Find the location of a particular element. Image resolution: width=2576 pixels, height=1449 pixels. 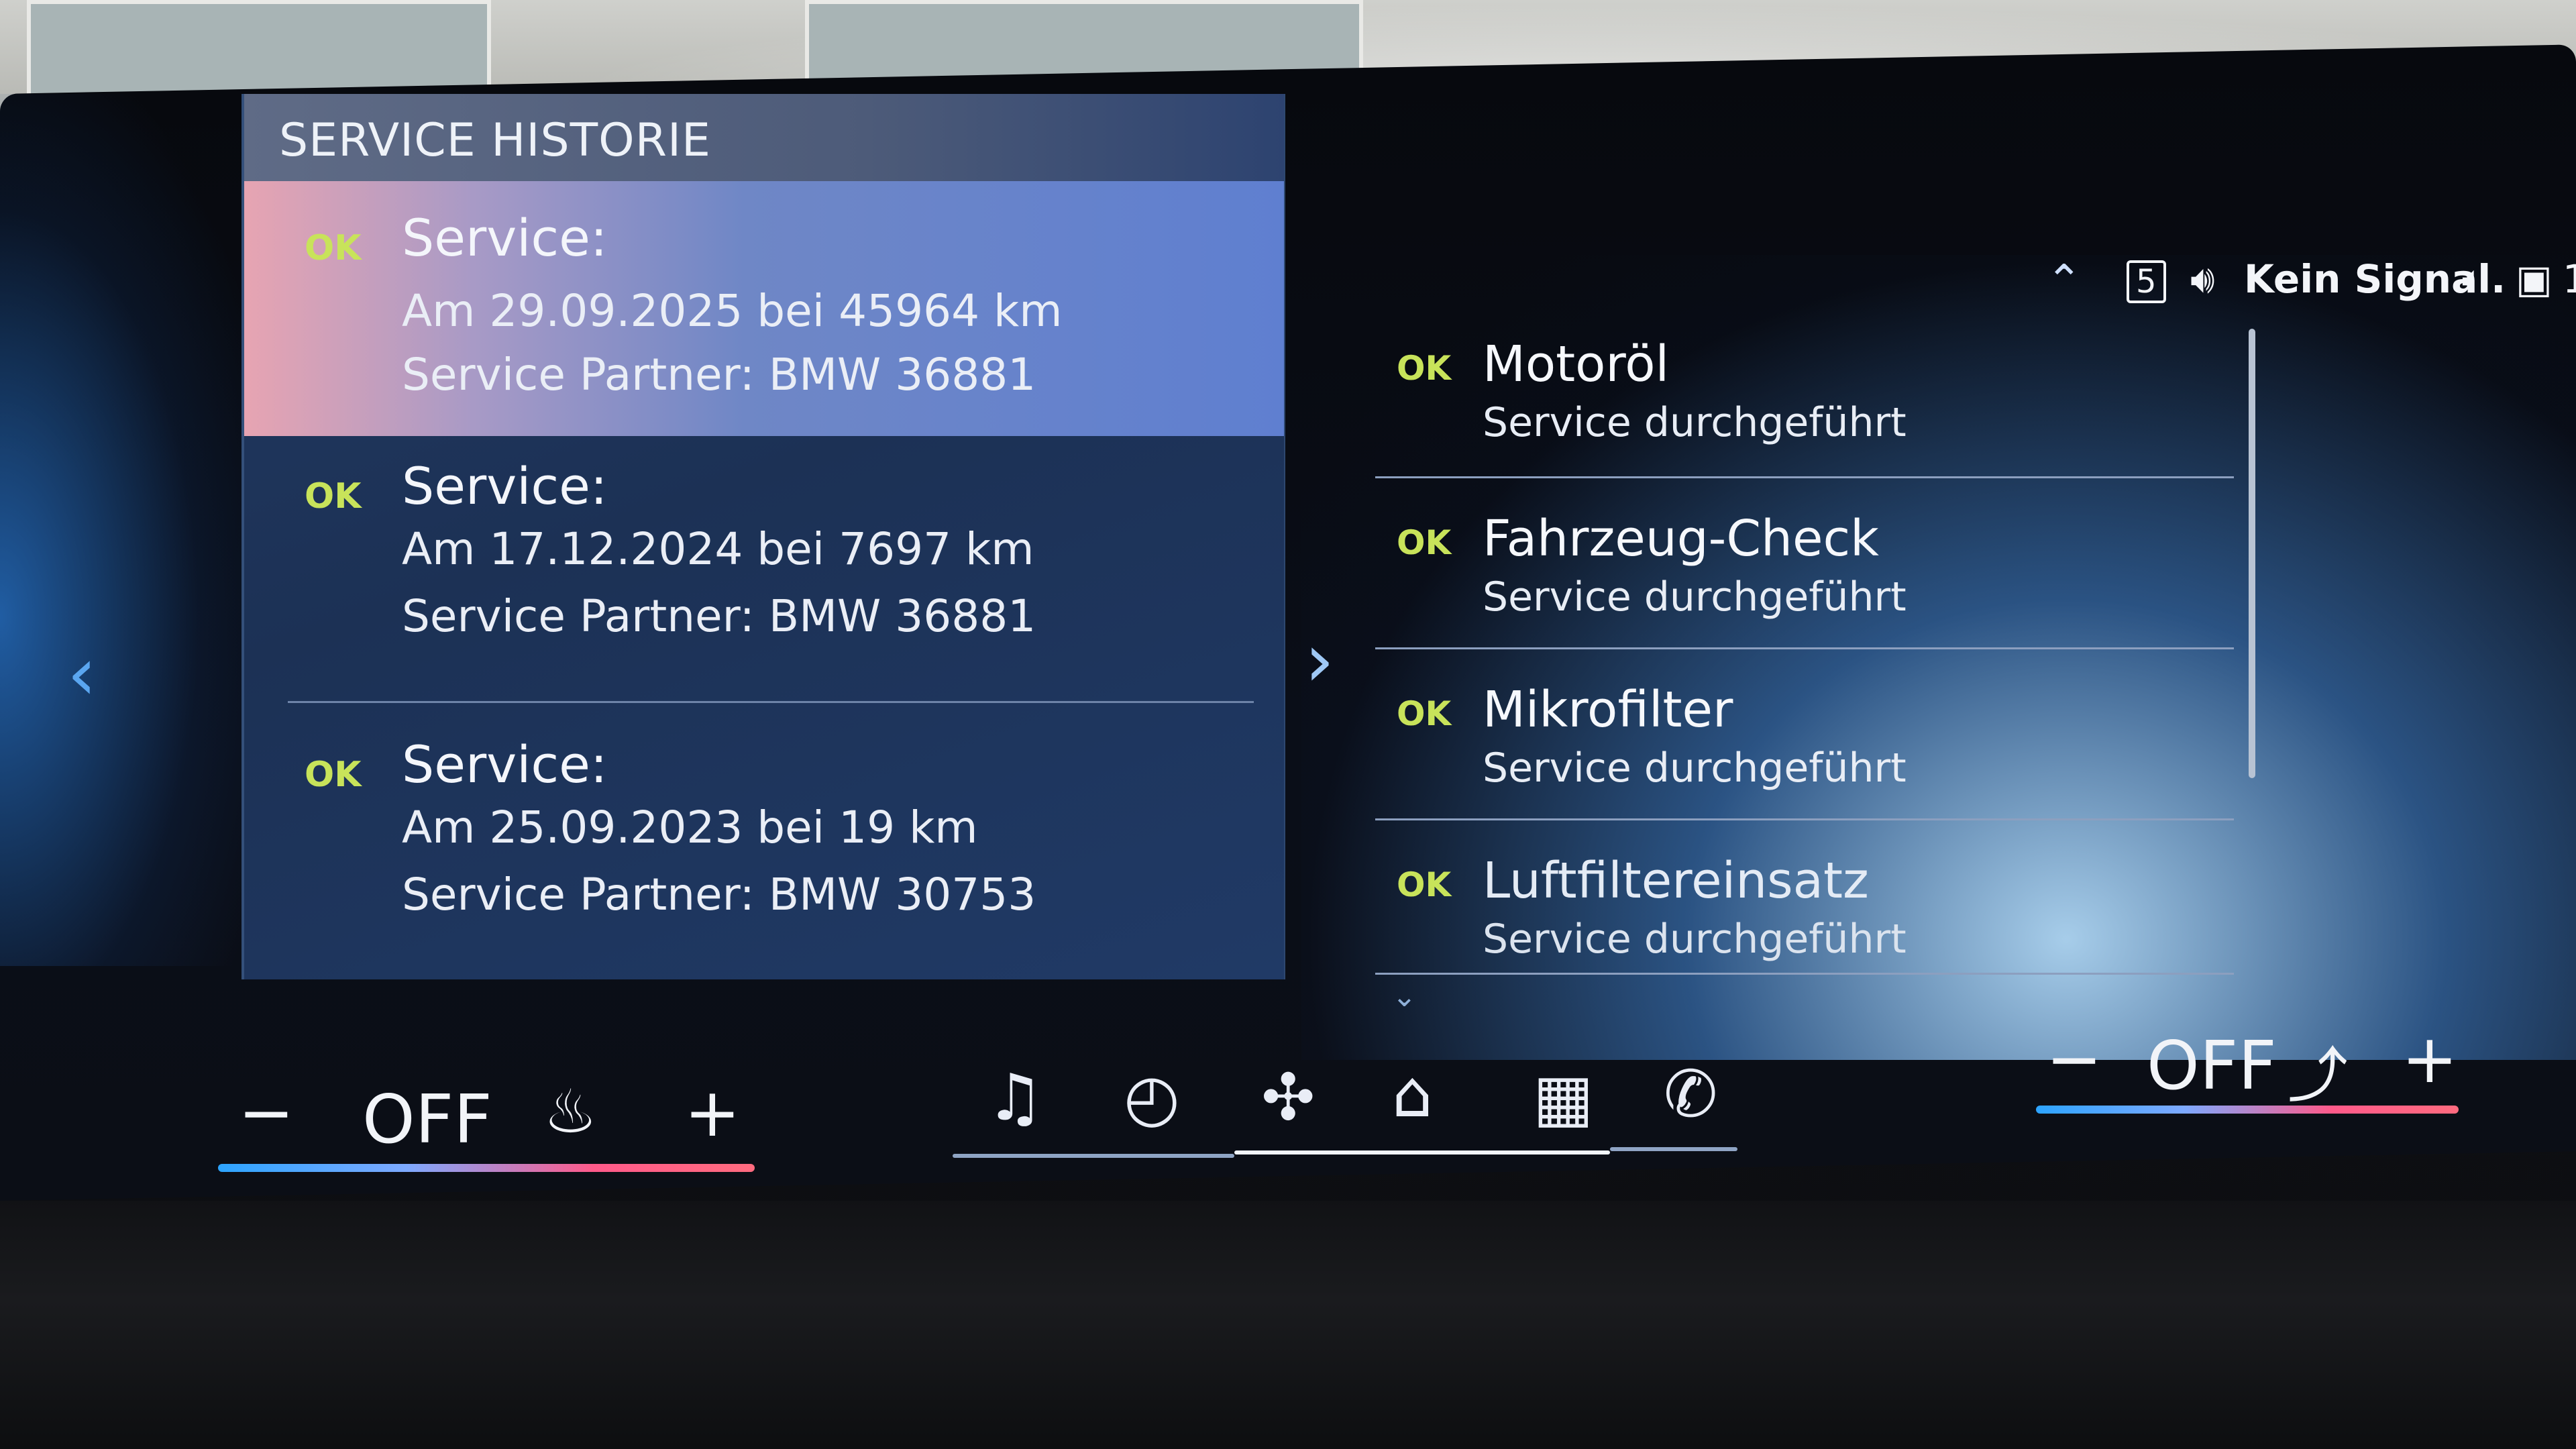

details-scrollbar is located at coordinates (2252, 553).